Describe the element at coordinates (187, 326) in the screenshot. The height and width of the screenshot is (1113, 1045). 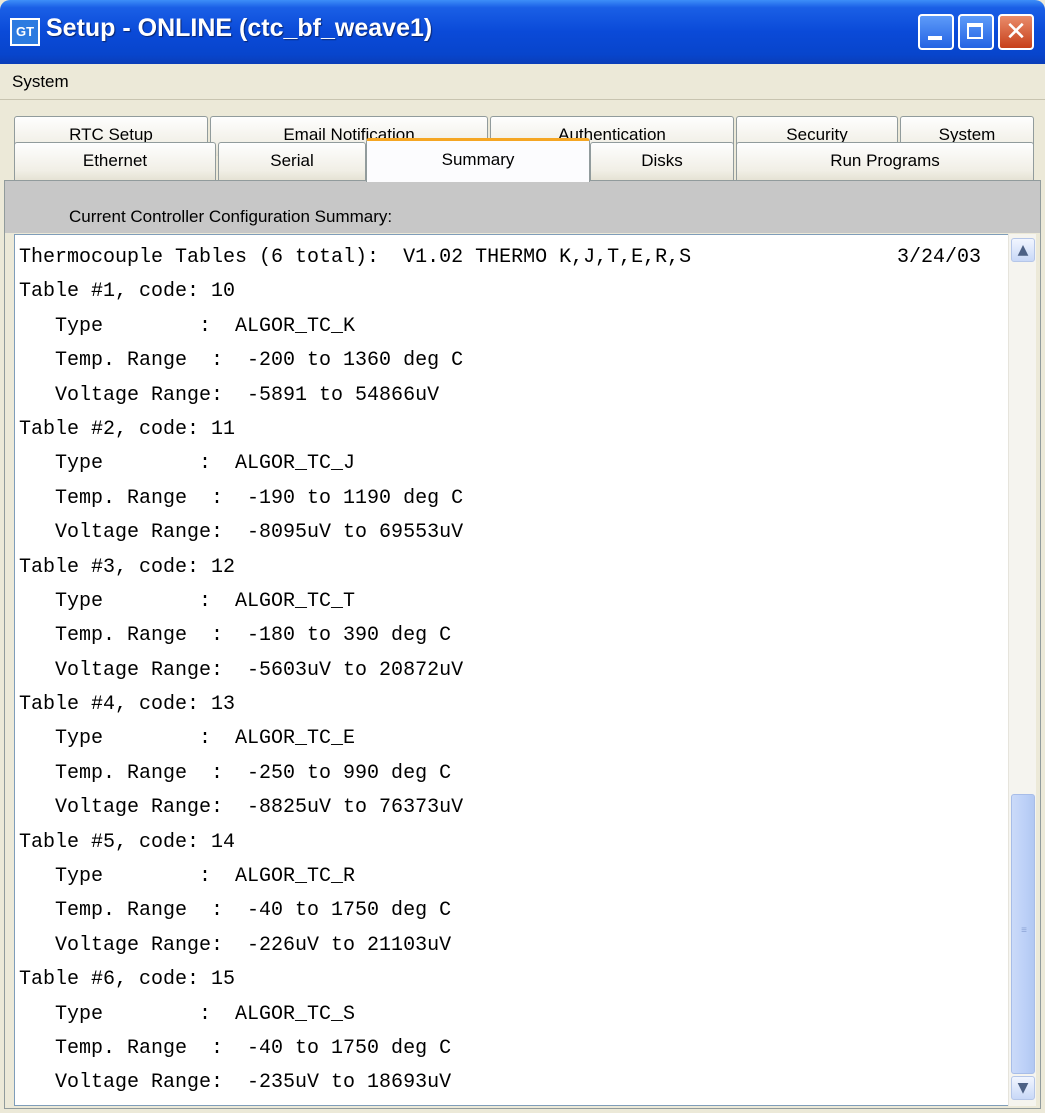
I see `summary-line: Type : ALGOR_TC_K` at that location.